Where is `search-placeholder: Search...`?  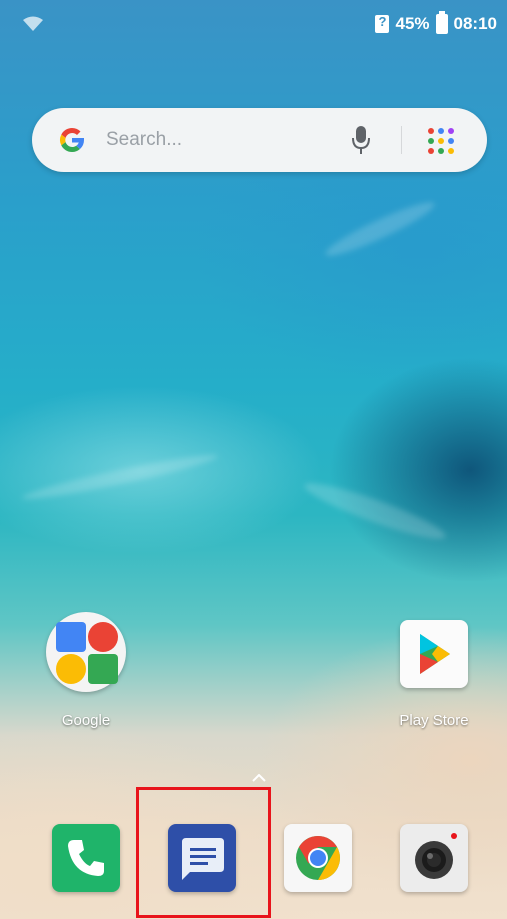
search-placeholder: Search... is located at coordinates (144, 139).